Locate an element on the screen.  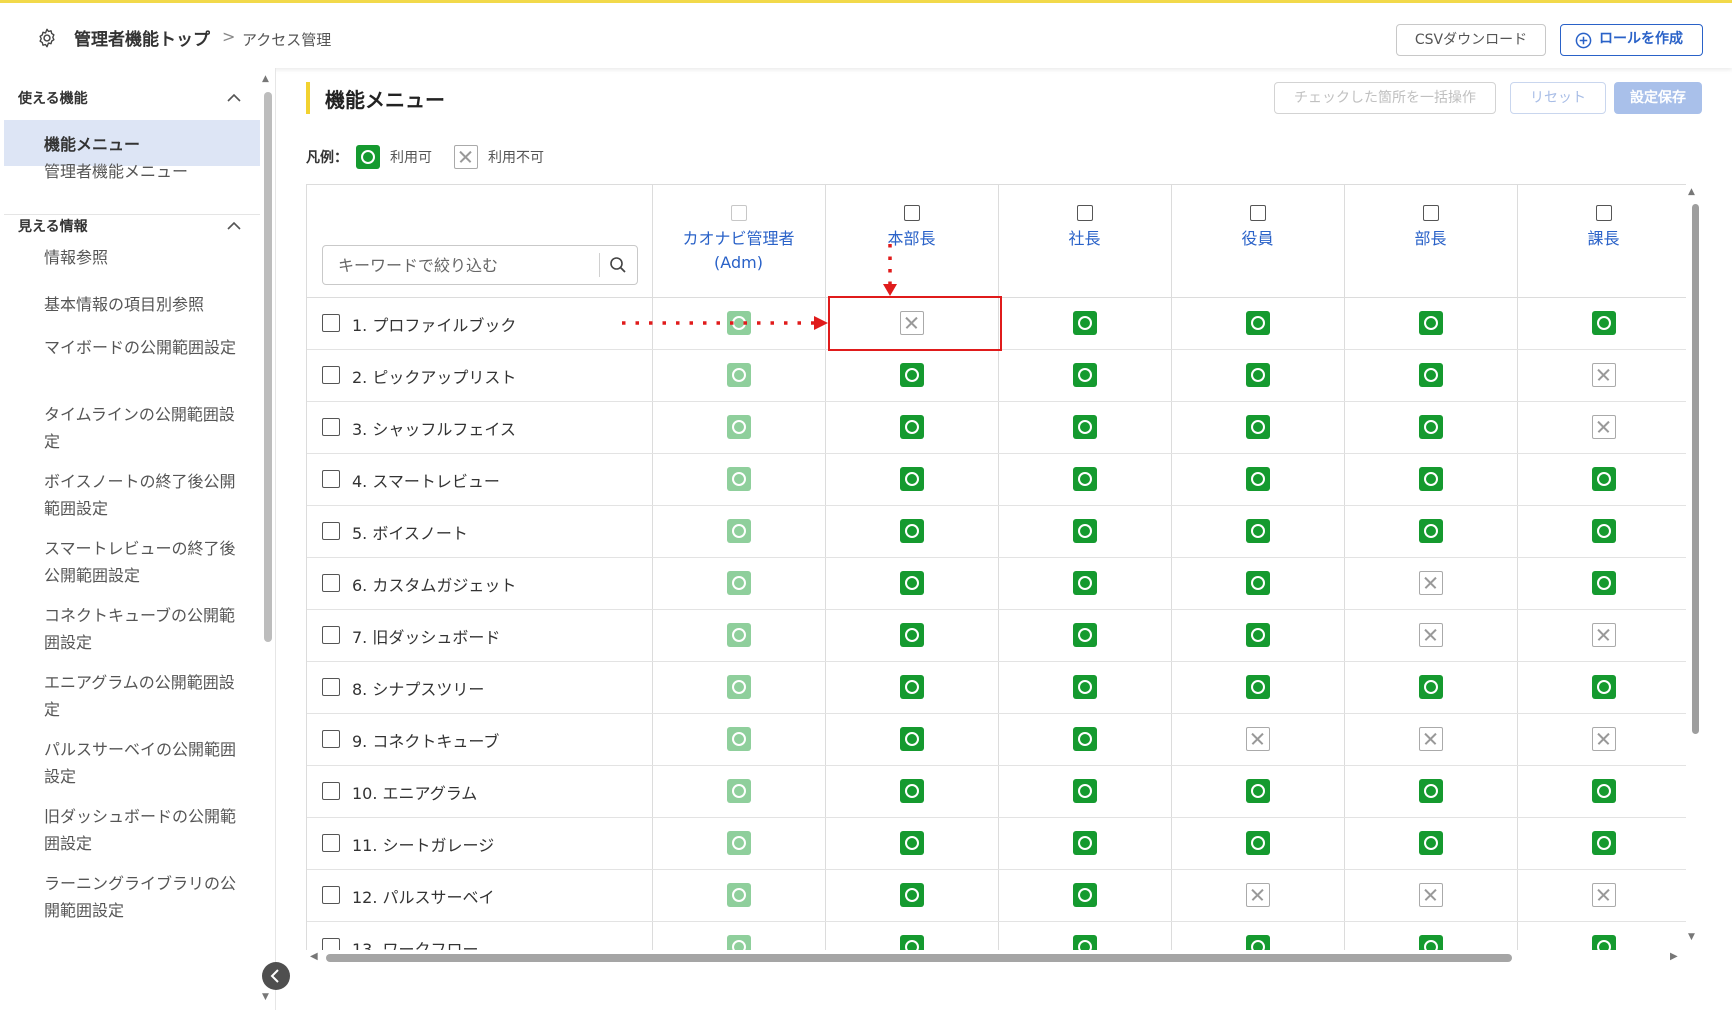
sidebar-item-smartreview-scope: スマートレビューの終了後公開範囲設定 is located at coordinates (144, 562).